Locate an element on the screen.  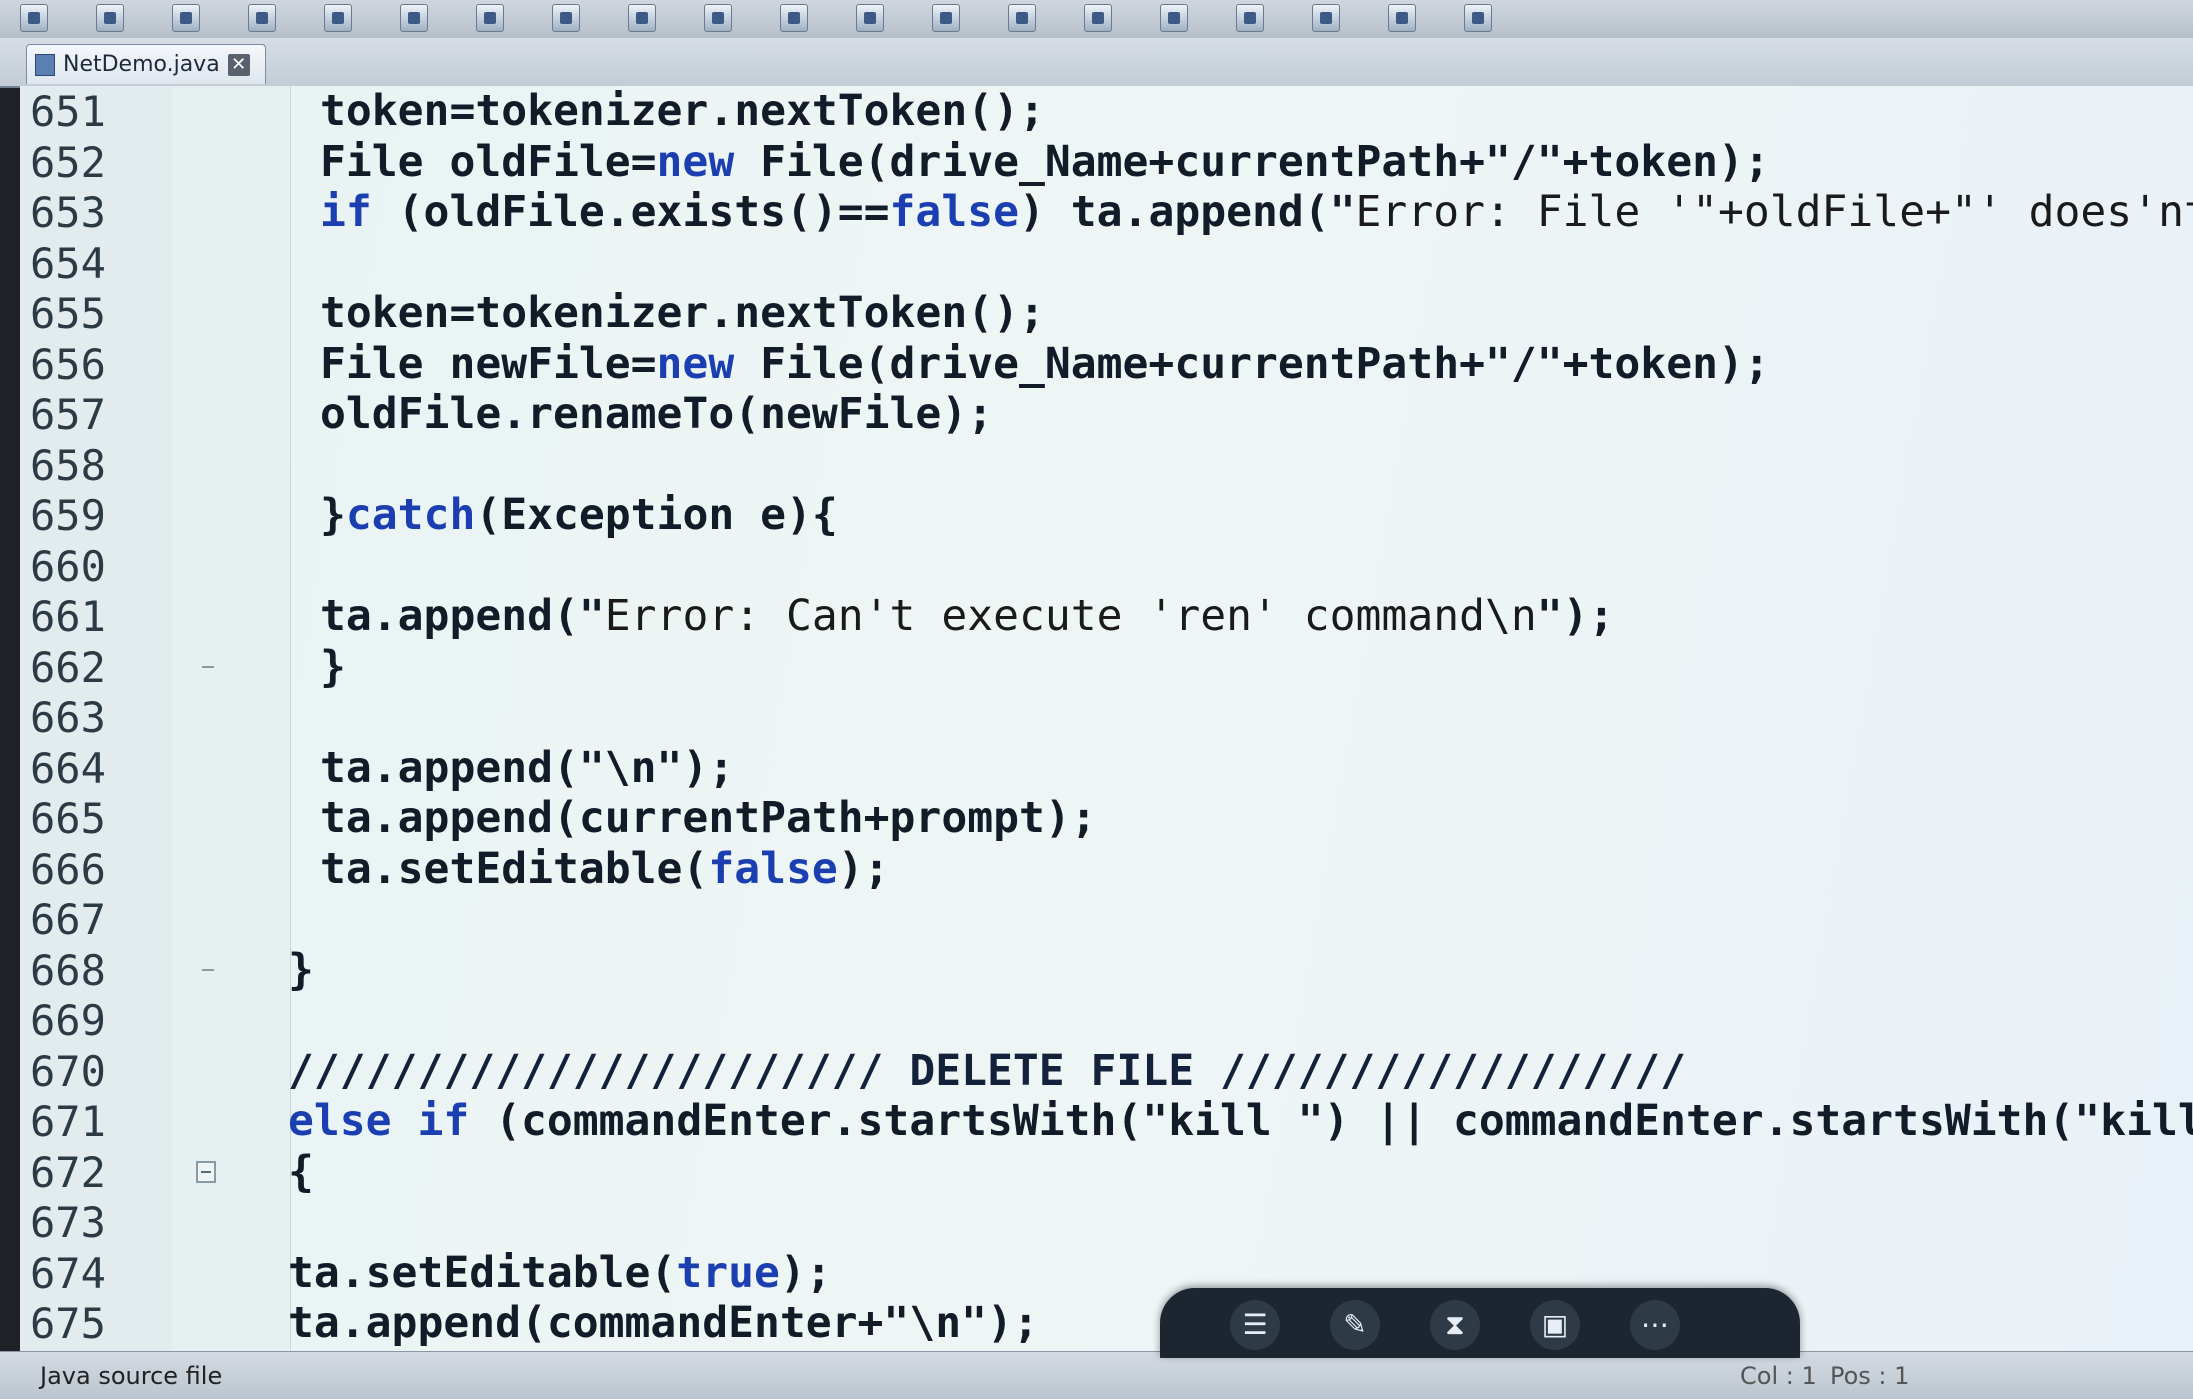
fold-collapse-icon is located at coordinates (206, 1171).